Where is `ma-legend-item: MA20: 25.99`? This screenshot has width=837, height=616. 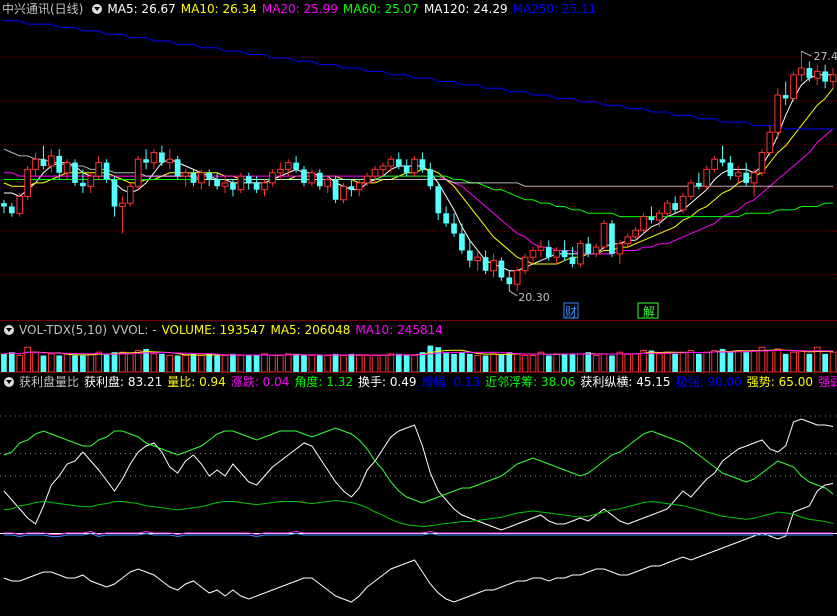
ma-legend-item: MA20: 25.99 is located at coordinates (299, 9).